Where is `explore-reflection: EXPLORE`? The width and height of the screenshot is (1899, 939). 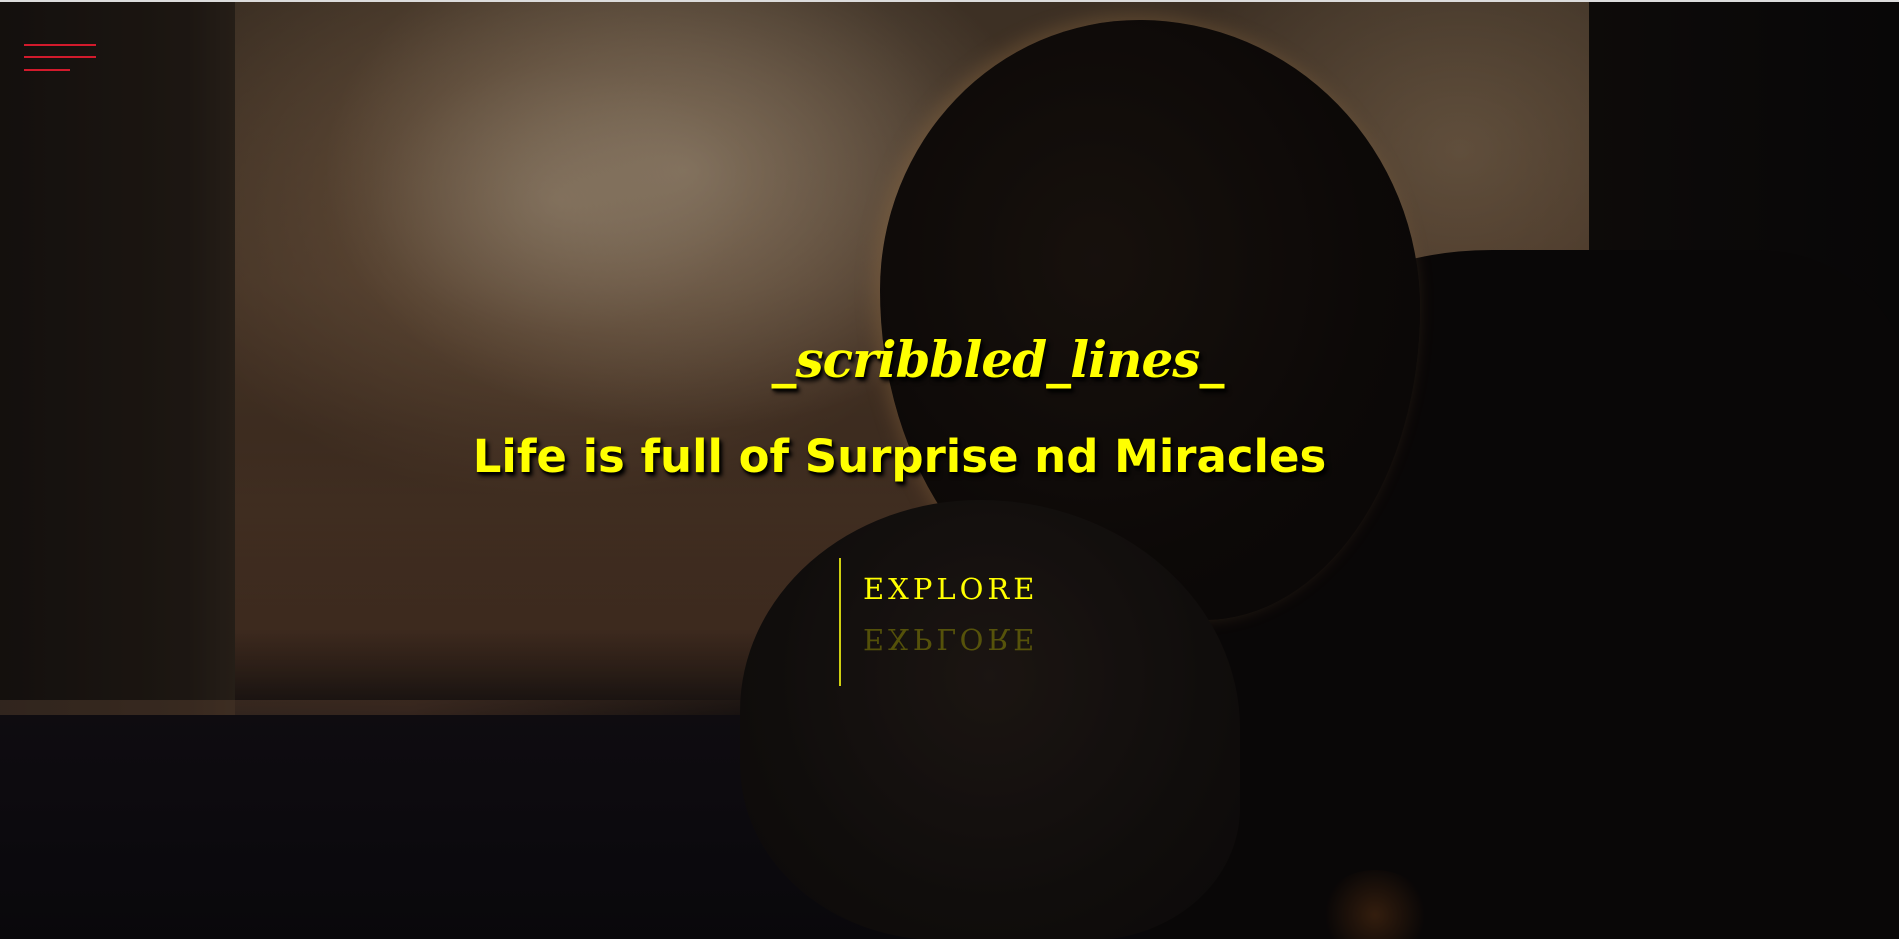 explore-reflection: EXPLORE is located at coordinates (951, 639).